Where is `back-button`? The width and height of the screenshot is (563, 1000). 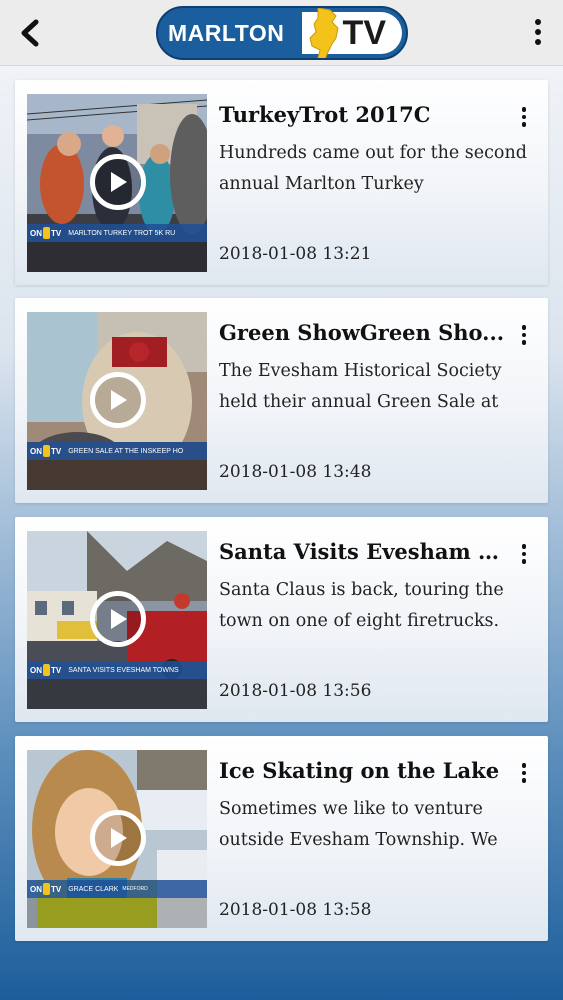
back-button is located at coordinates (30, 33).